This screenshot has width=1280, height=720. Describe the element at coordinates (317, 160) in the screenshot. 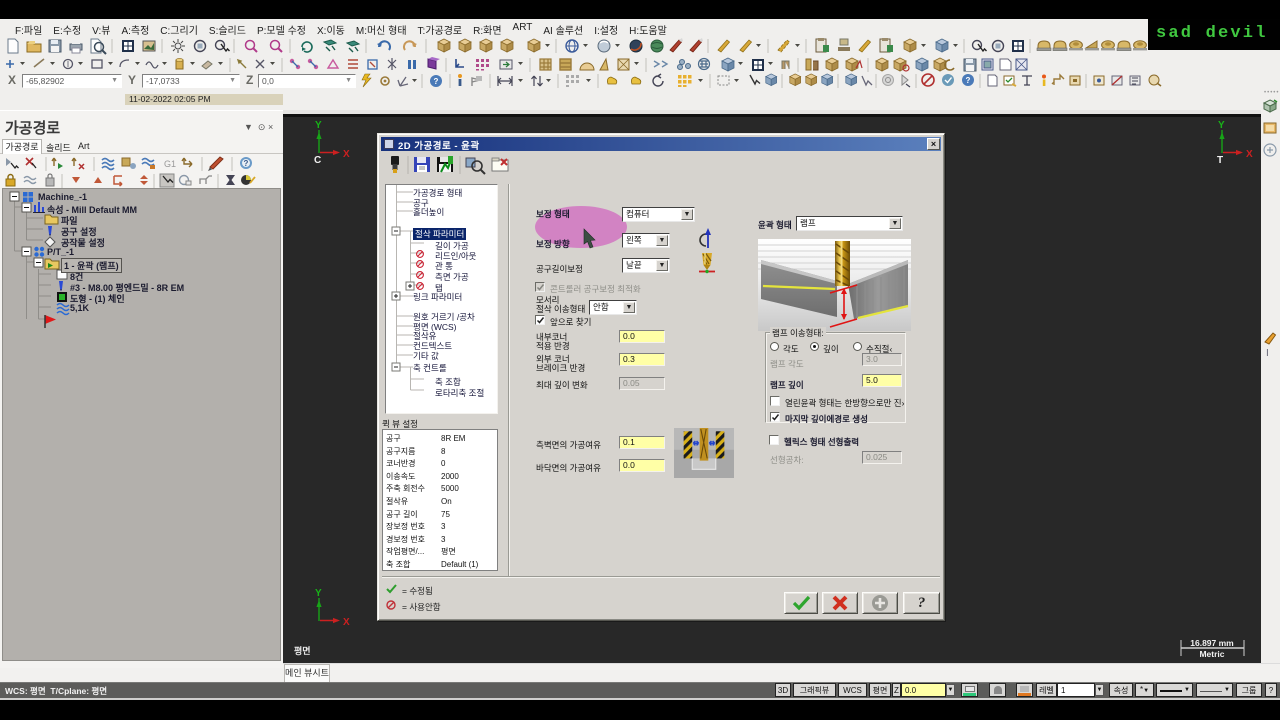

I see `svg-text: C` at that location.